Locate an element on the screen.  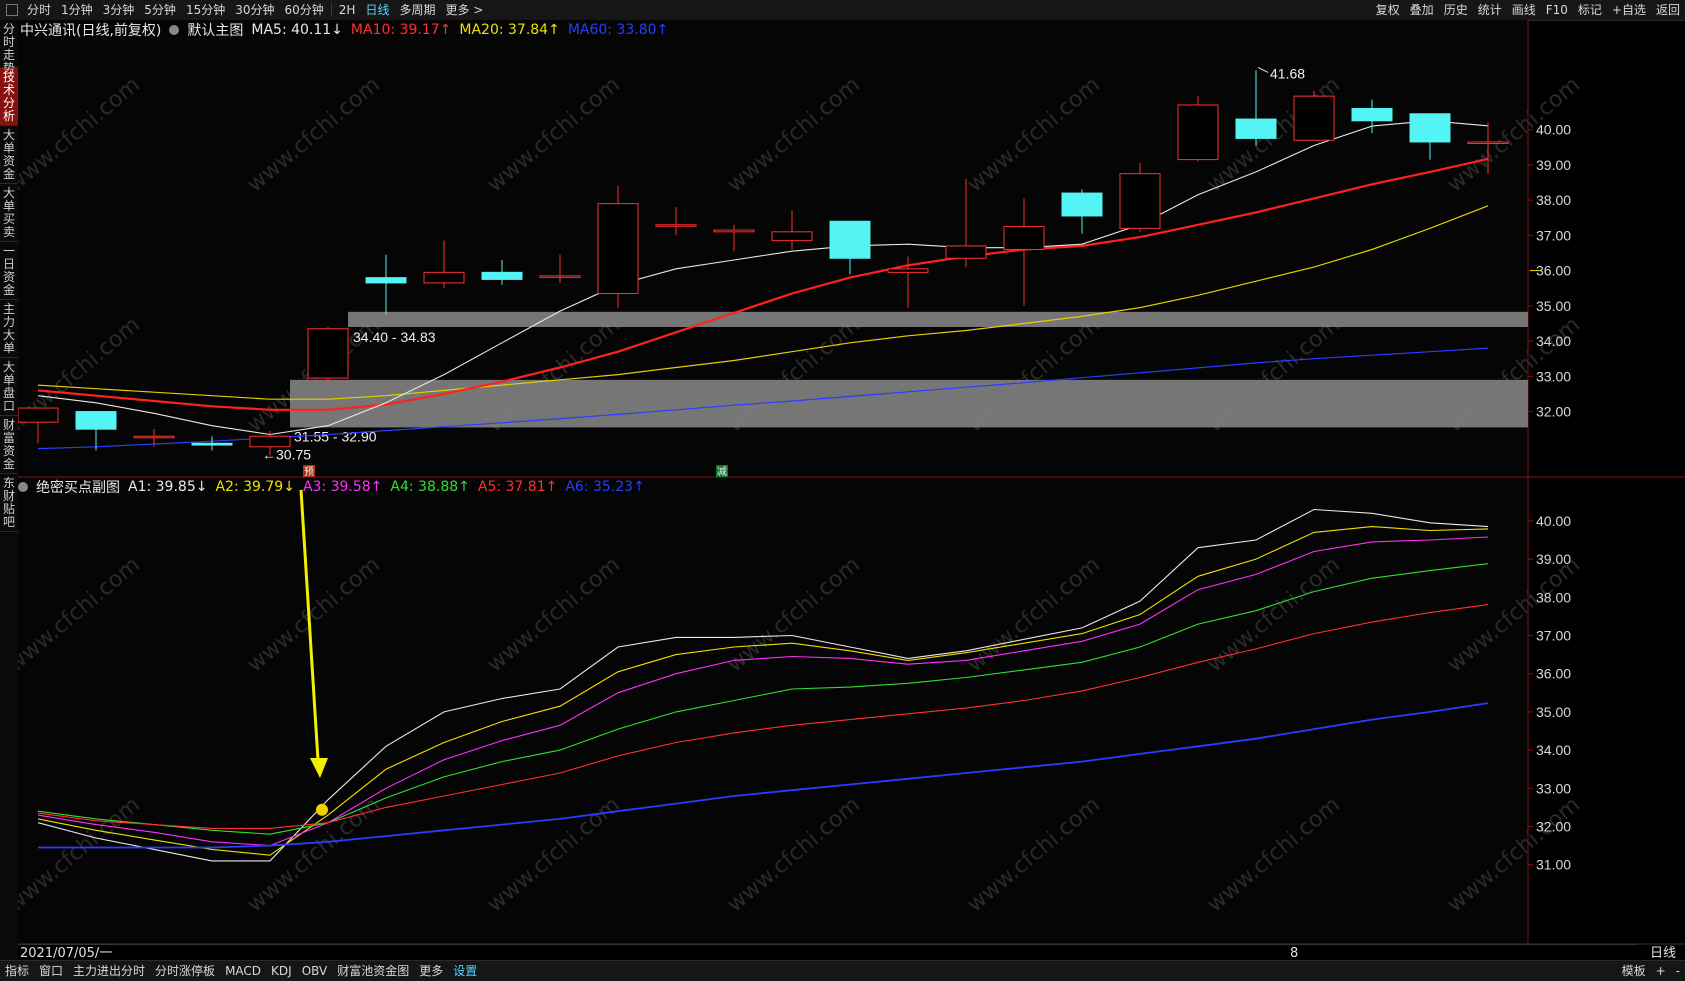
period-tab: 日线 is located at coordinates (377, 10).